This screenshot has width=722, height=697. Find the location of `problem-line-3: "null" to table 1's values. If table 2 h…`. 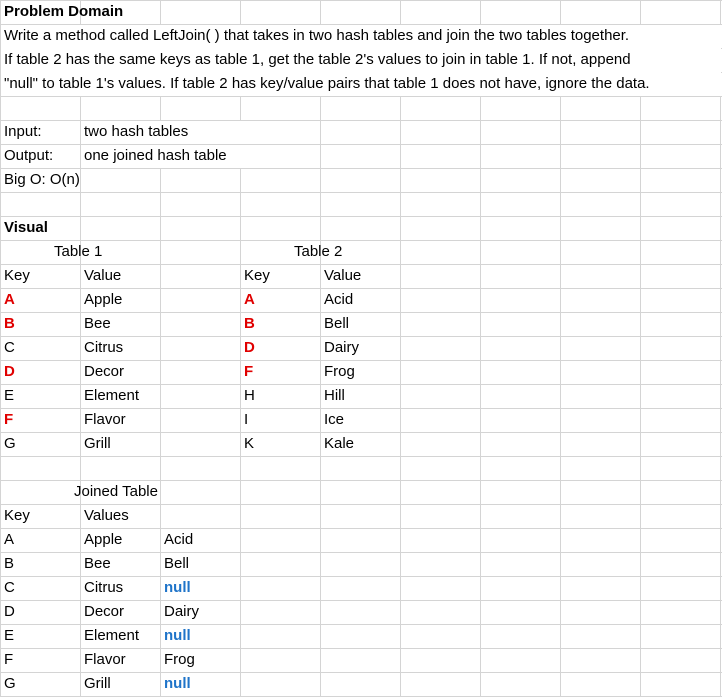

problem-line-3: "null" to table 1's values. If table 2 h… is located at coordinates (327, 83).